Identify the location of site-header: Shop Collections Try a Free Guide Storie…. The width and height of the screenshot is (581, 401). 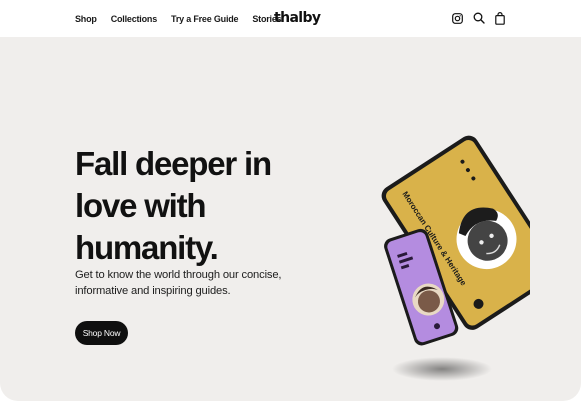
(290, 18).